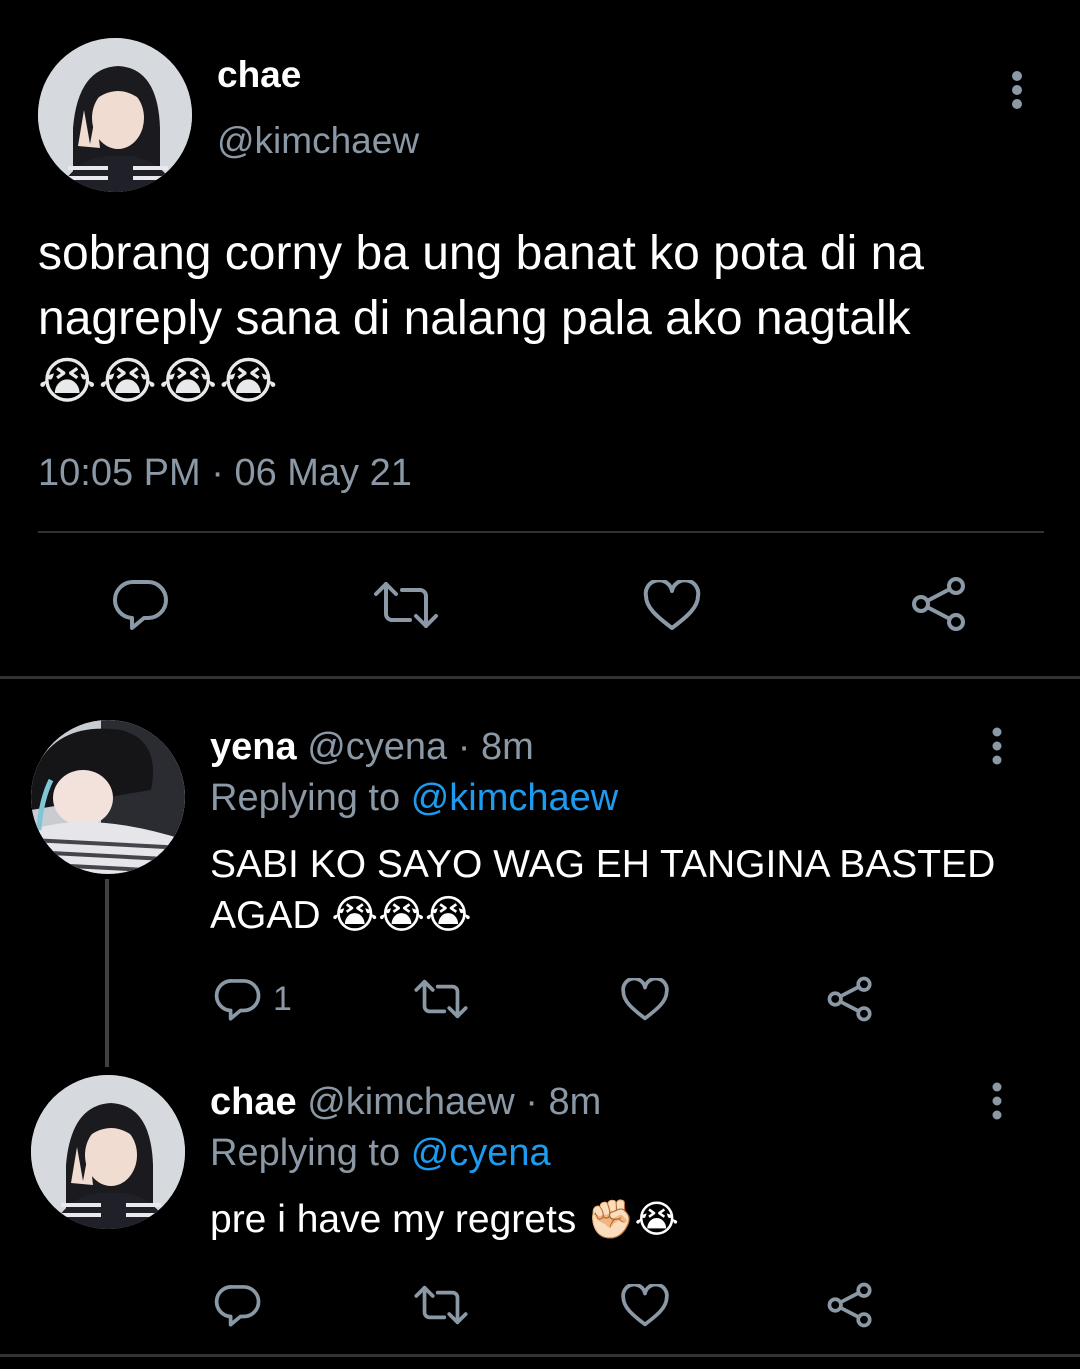 This screenshot has width=1080, height=1369. What do you see at coordinates (401, 915) in the screenshot?
I see `reply-emojis: 😭😭😭` at bounding box center [401, 915].